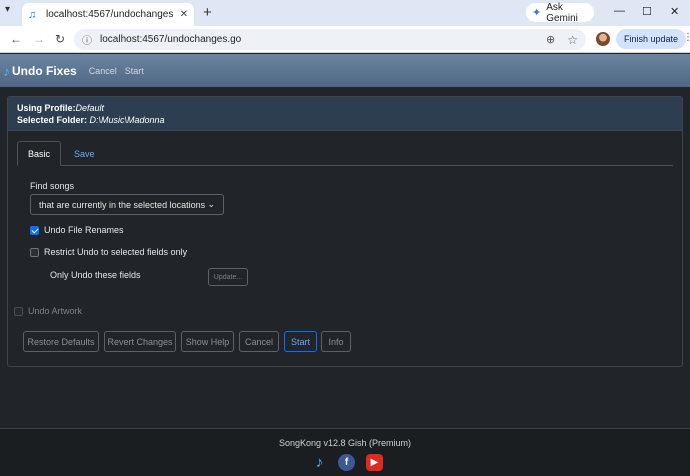 The image size is (690, 476). Describe the element at coordinates (374, 462) in the screenshot. I see `youtube-icon: ▶` at that location.